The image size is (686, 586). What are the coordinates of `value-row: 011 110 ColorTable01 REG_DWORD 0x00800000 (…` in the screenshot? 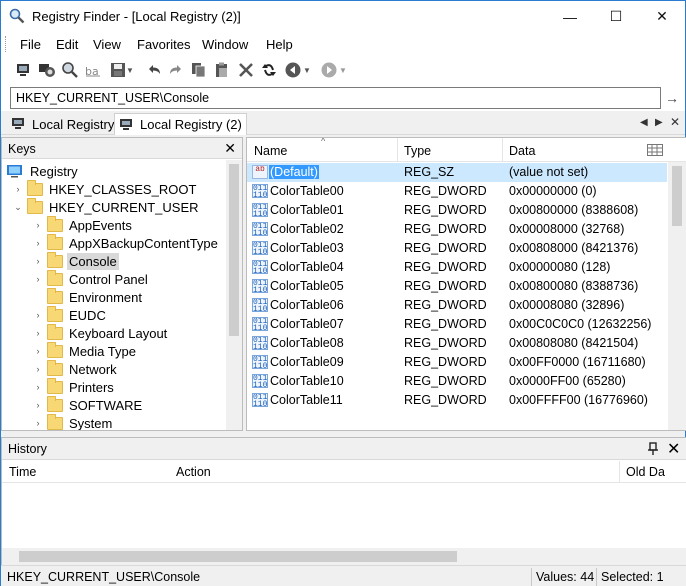 It's located at (457, 210).